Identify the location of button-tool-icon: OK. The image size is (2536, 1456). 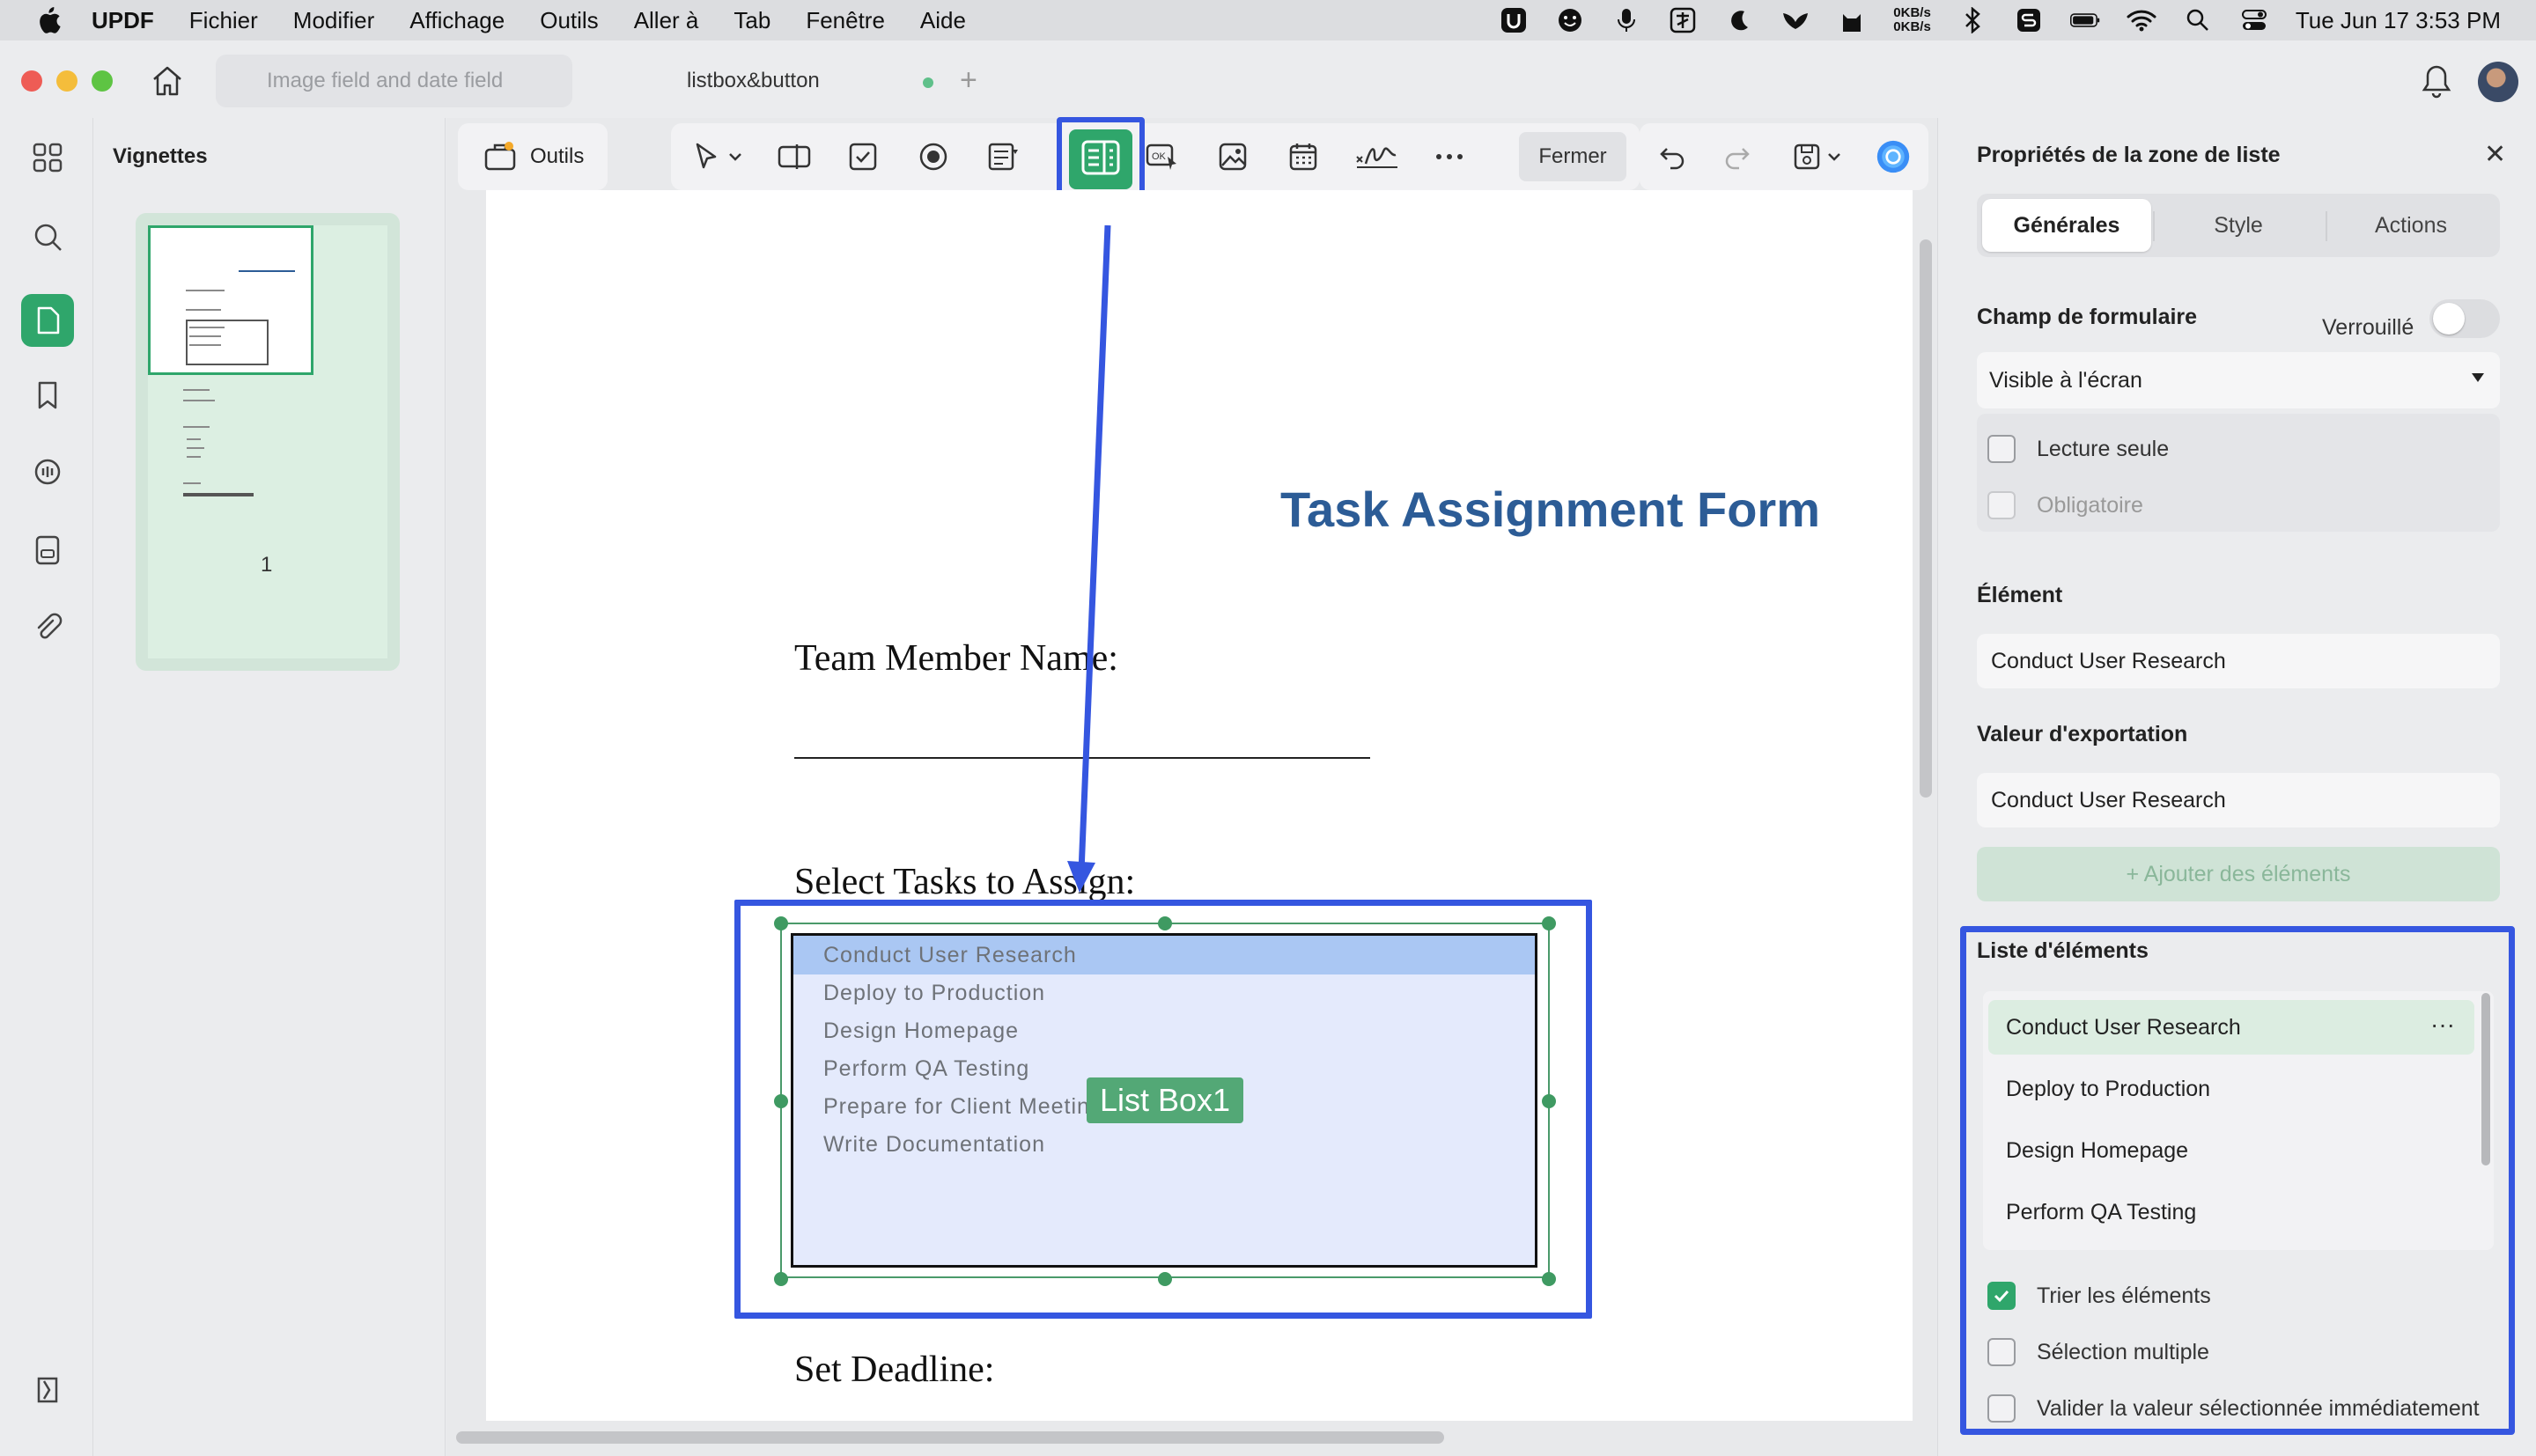
(1162, 156).